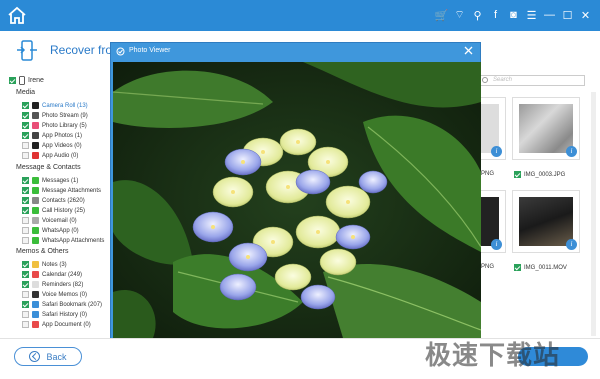 The width and height of the screenshot is (600, 379). I want to click on call-history-icon, so click(35, 210).